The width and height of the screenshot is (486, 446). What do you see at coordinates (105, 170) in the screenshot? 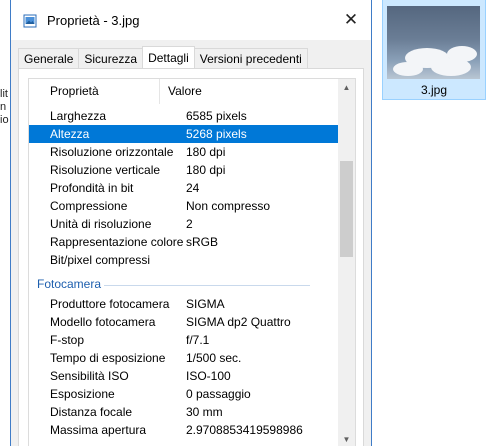
I see `row-property: Risoluzione verticale` at bounding box center [105, 170].